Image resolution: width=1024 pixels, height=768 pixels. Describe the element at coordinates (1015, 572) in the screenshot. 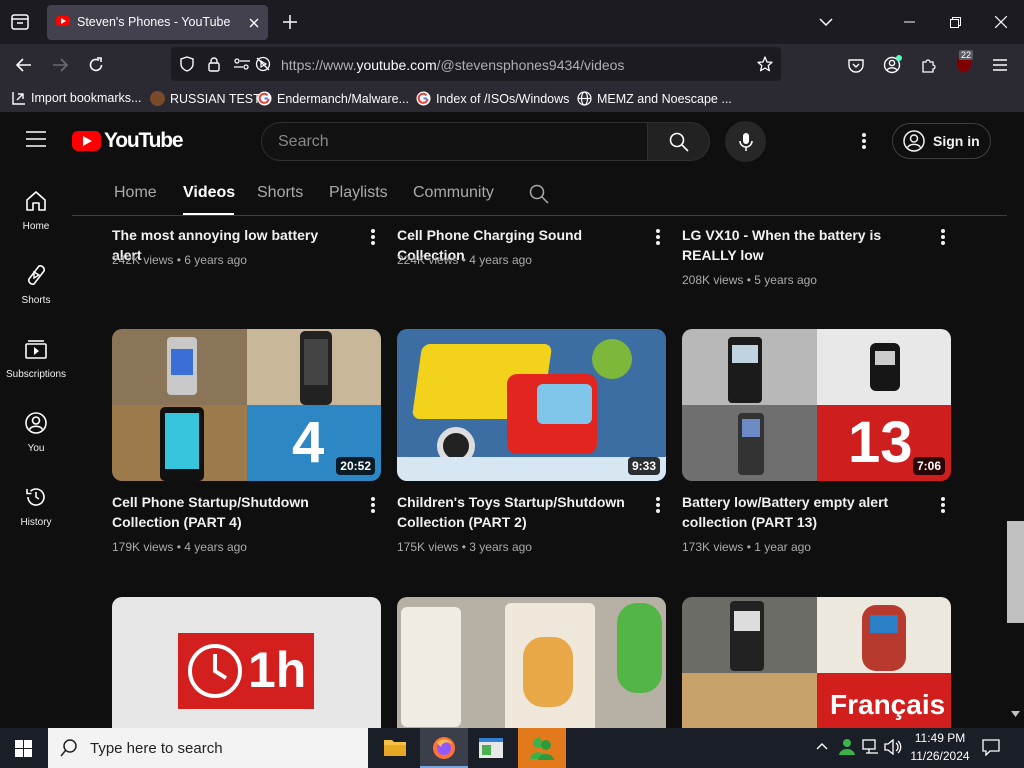

I see `scrollbar-thumb` at that location.